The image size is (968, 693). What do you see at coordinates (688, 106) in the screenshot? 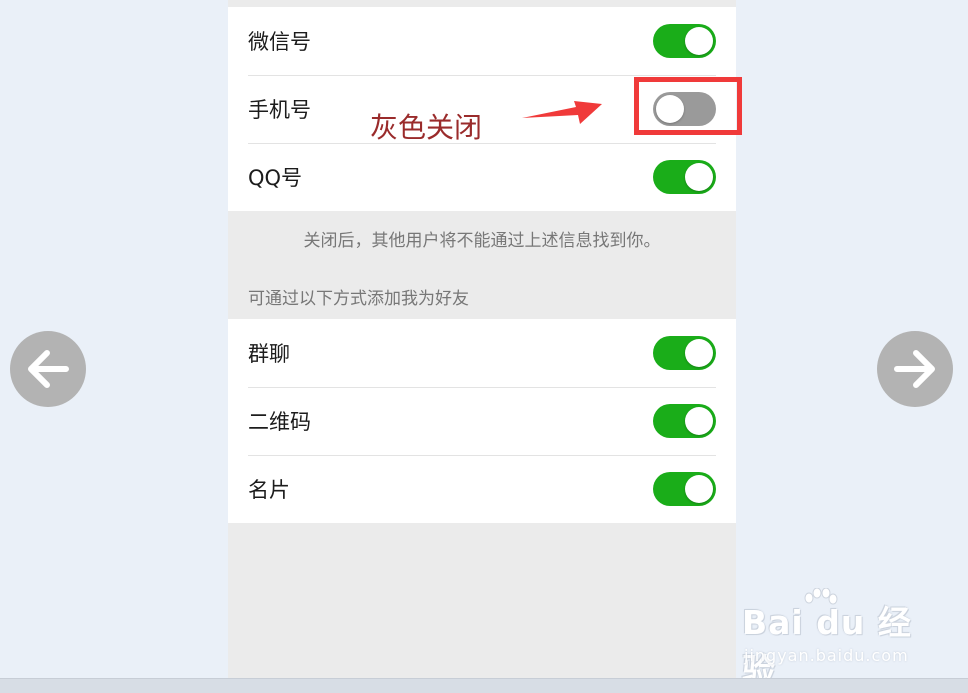
I see `annotation-highlight-box` at bounding box center [688, 106].